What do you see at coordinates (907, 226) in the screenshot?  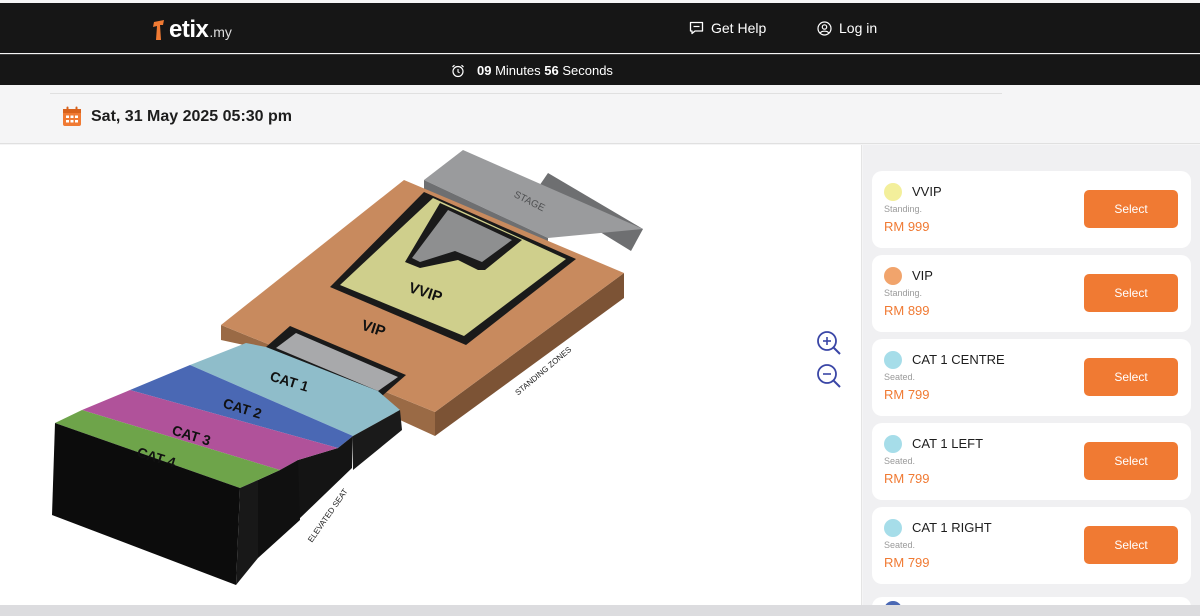 I see `category-price: RM 999` at bounding box center [907, 226].